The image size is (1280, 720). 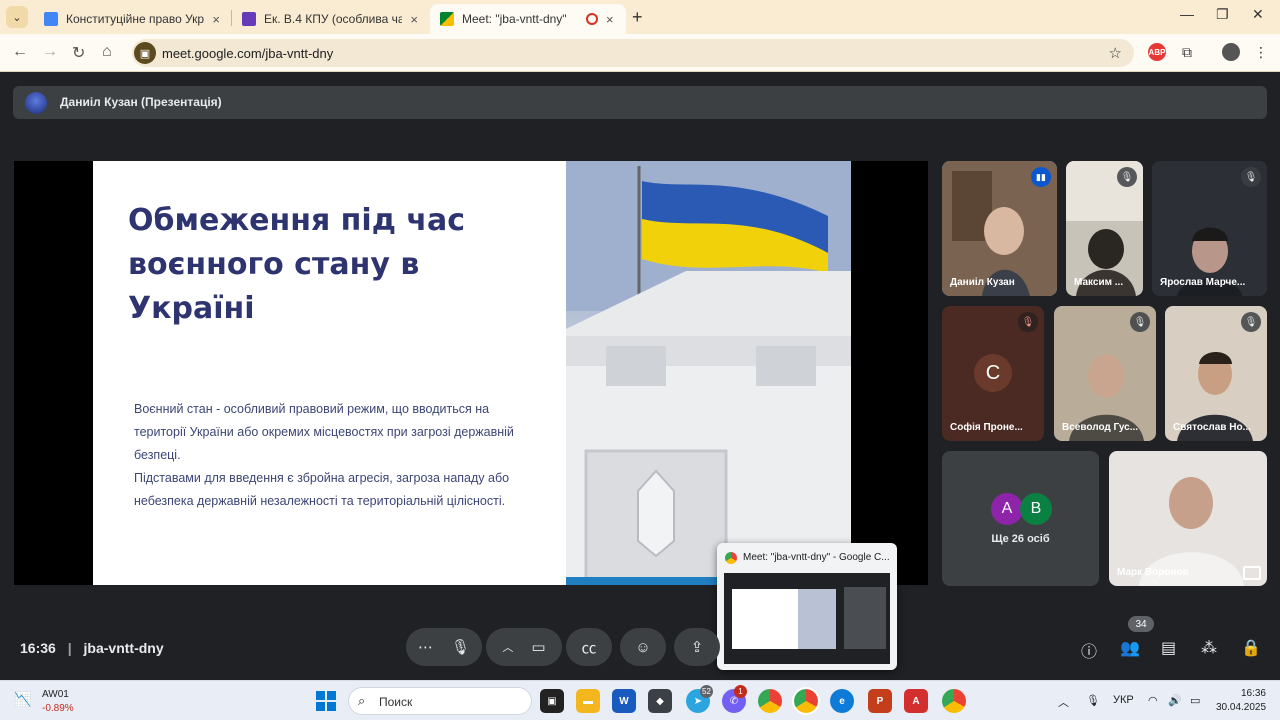 I want to click on google-classroom-icon, so click(x=51, y=19).